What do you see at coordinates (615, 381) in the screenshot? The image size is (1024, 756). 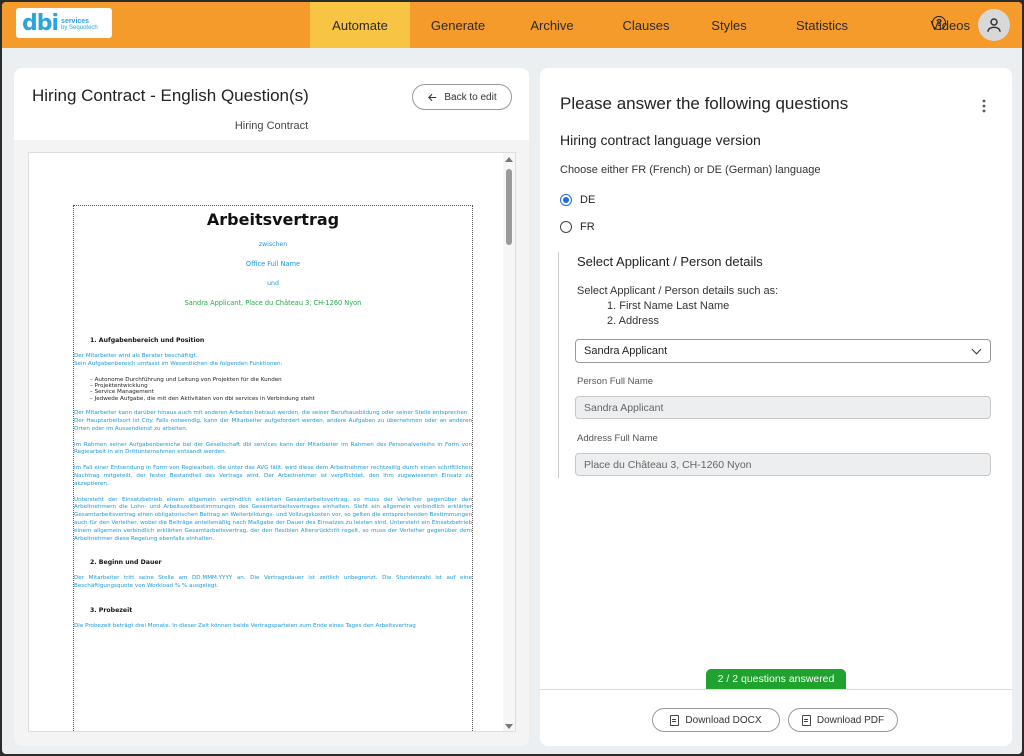 I see `person-full-name-label: Person Full Name` at bounding box center [615, 381].